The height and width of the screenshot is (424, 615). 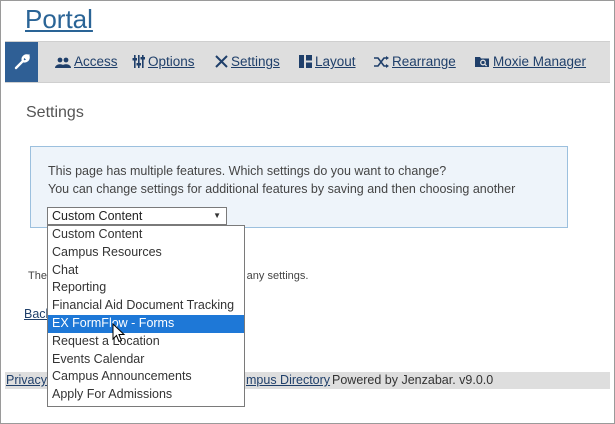 I want to click on users-icon, so click(x=63, y=62).